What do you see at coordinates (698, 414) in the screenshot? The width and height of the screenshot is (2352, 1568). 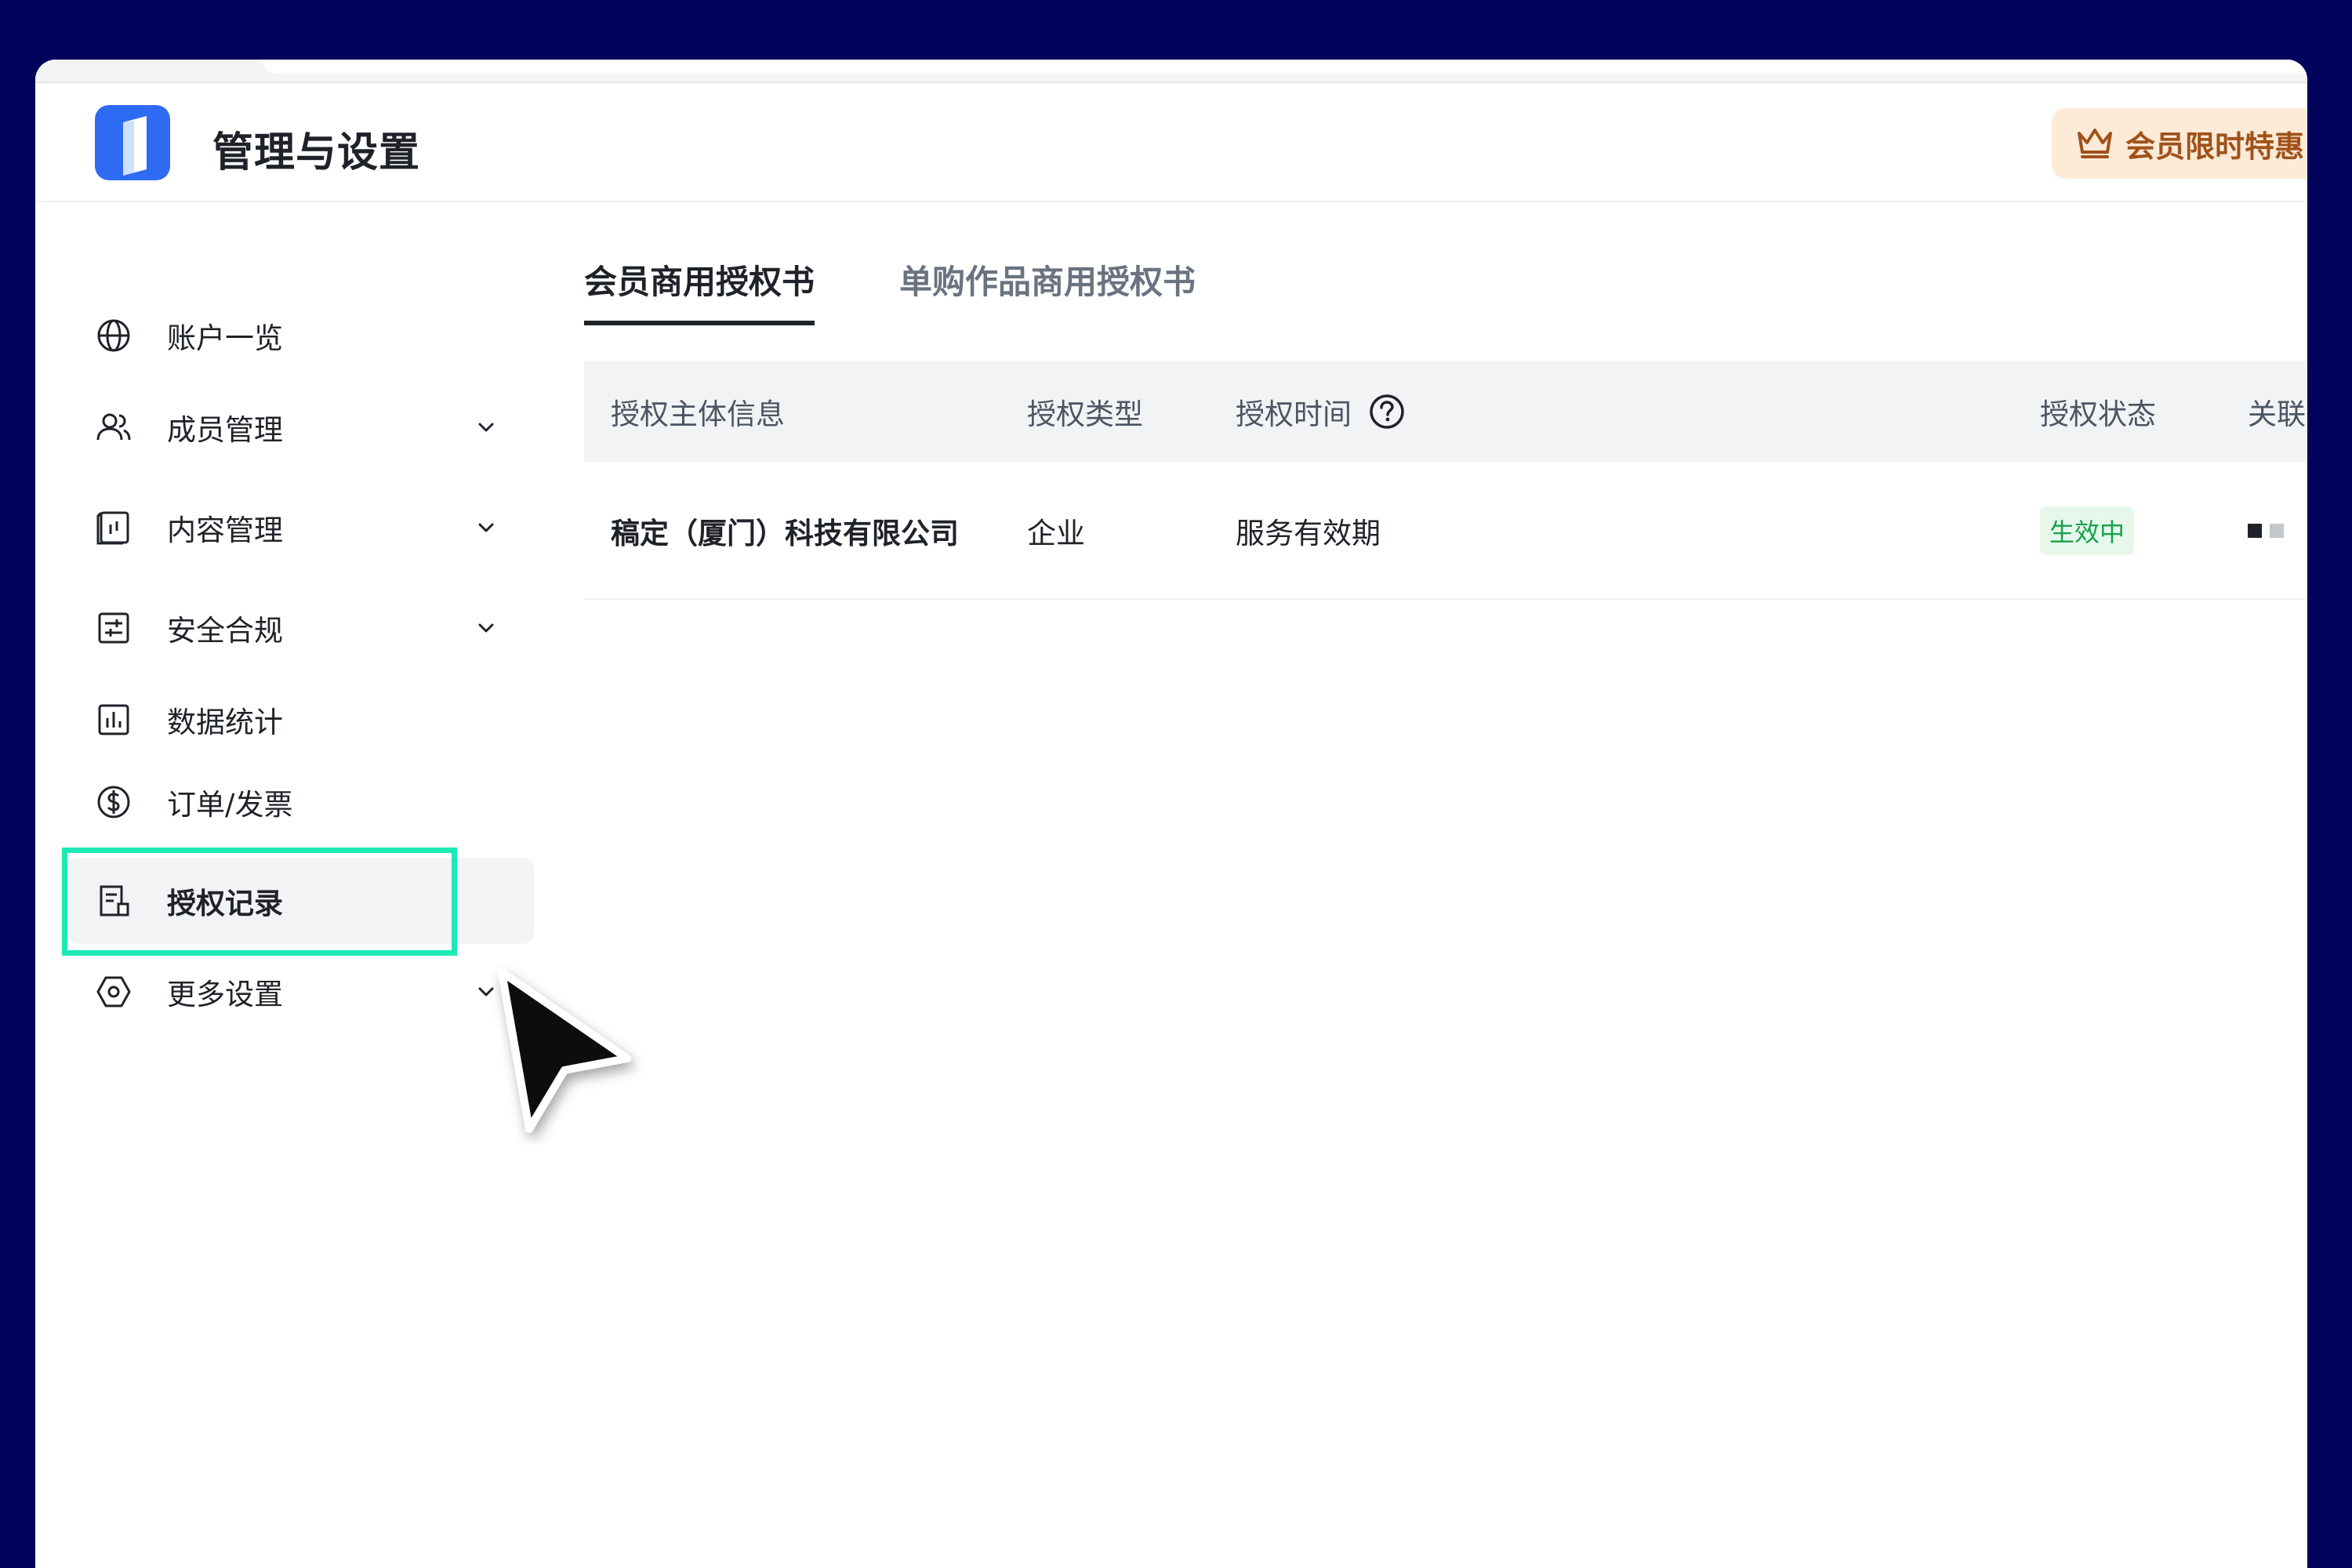 I see `column-header-subject: 授权主体信息` at bounding box center [698, 414].